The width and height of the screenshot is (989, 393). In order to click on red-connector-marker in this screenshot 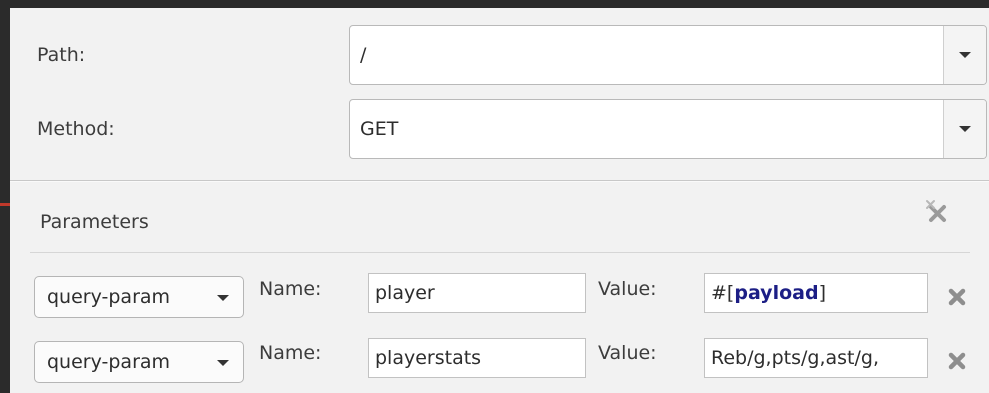, I will do `click(5, 204)`.